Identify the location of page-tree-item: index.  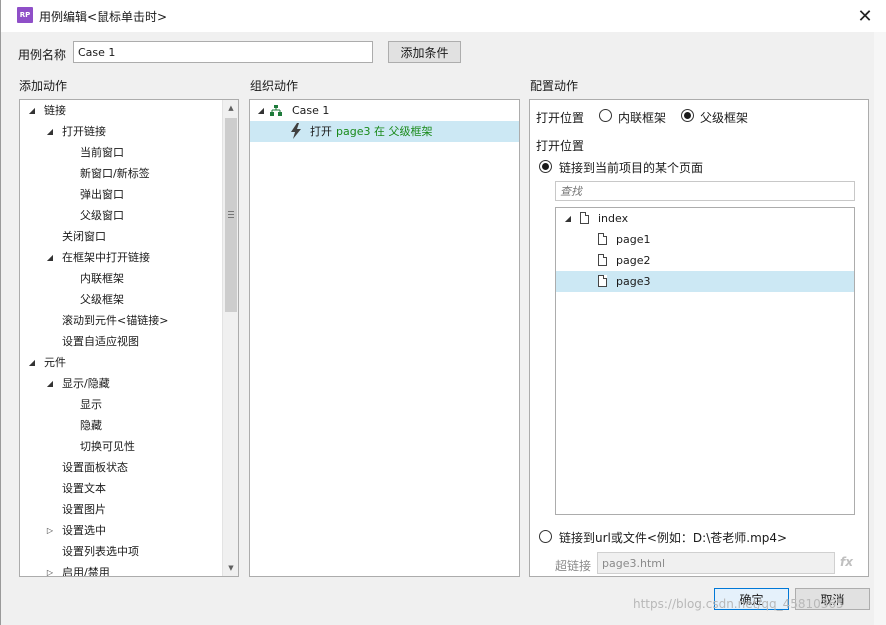
(613, 218).